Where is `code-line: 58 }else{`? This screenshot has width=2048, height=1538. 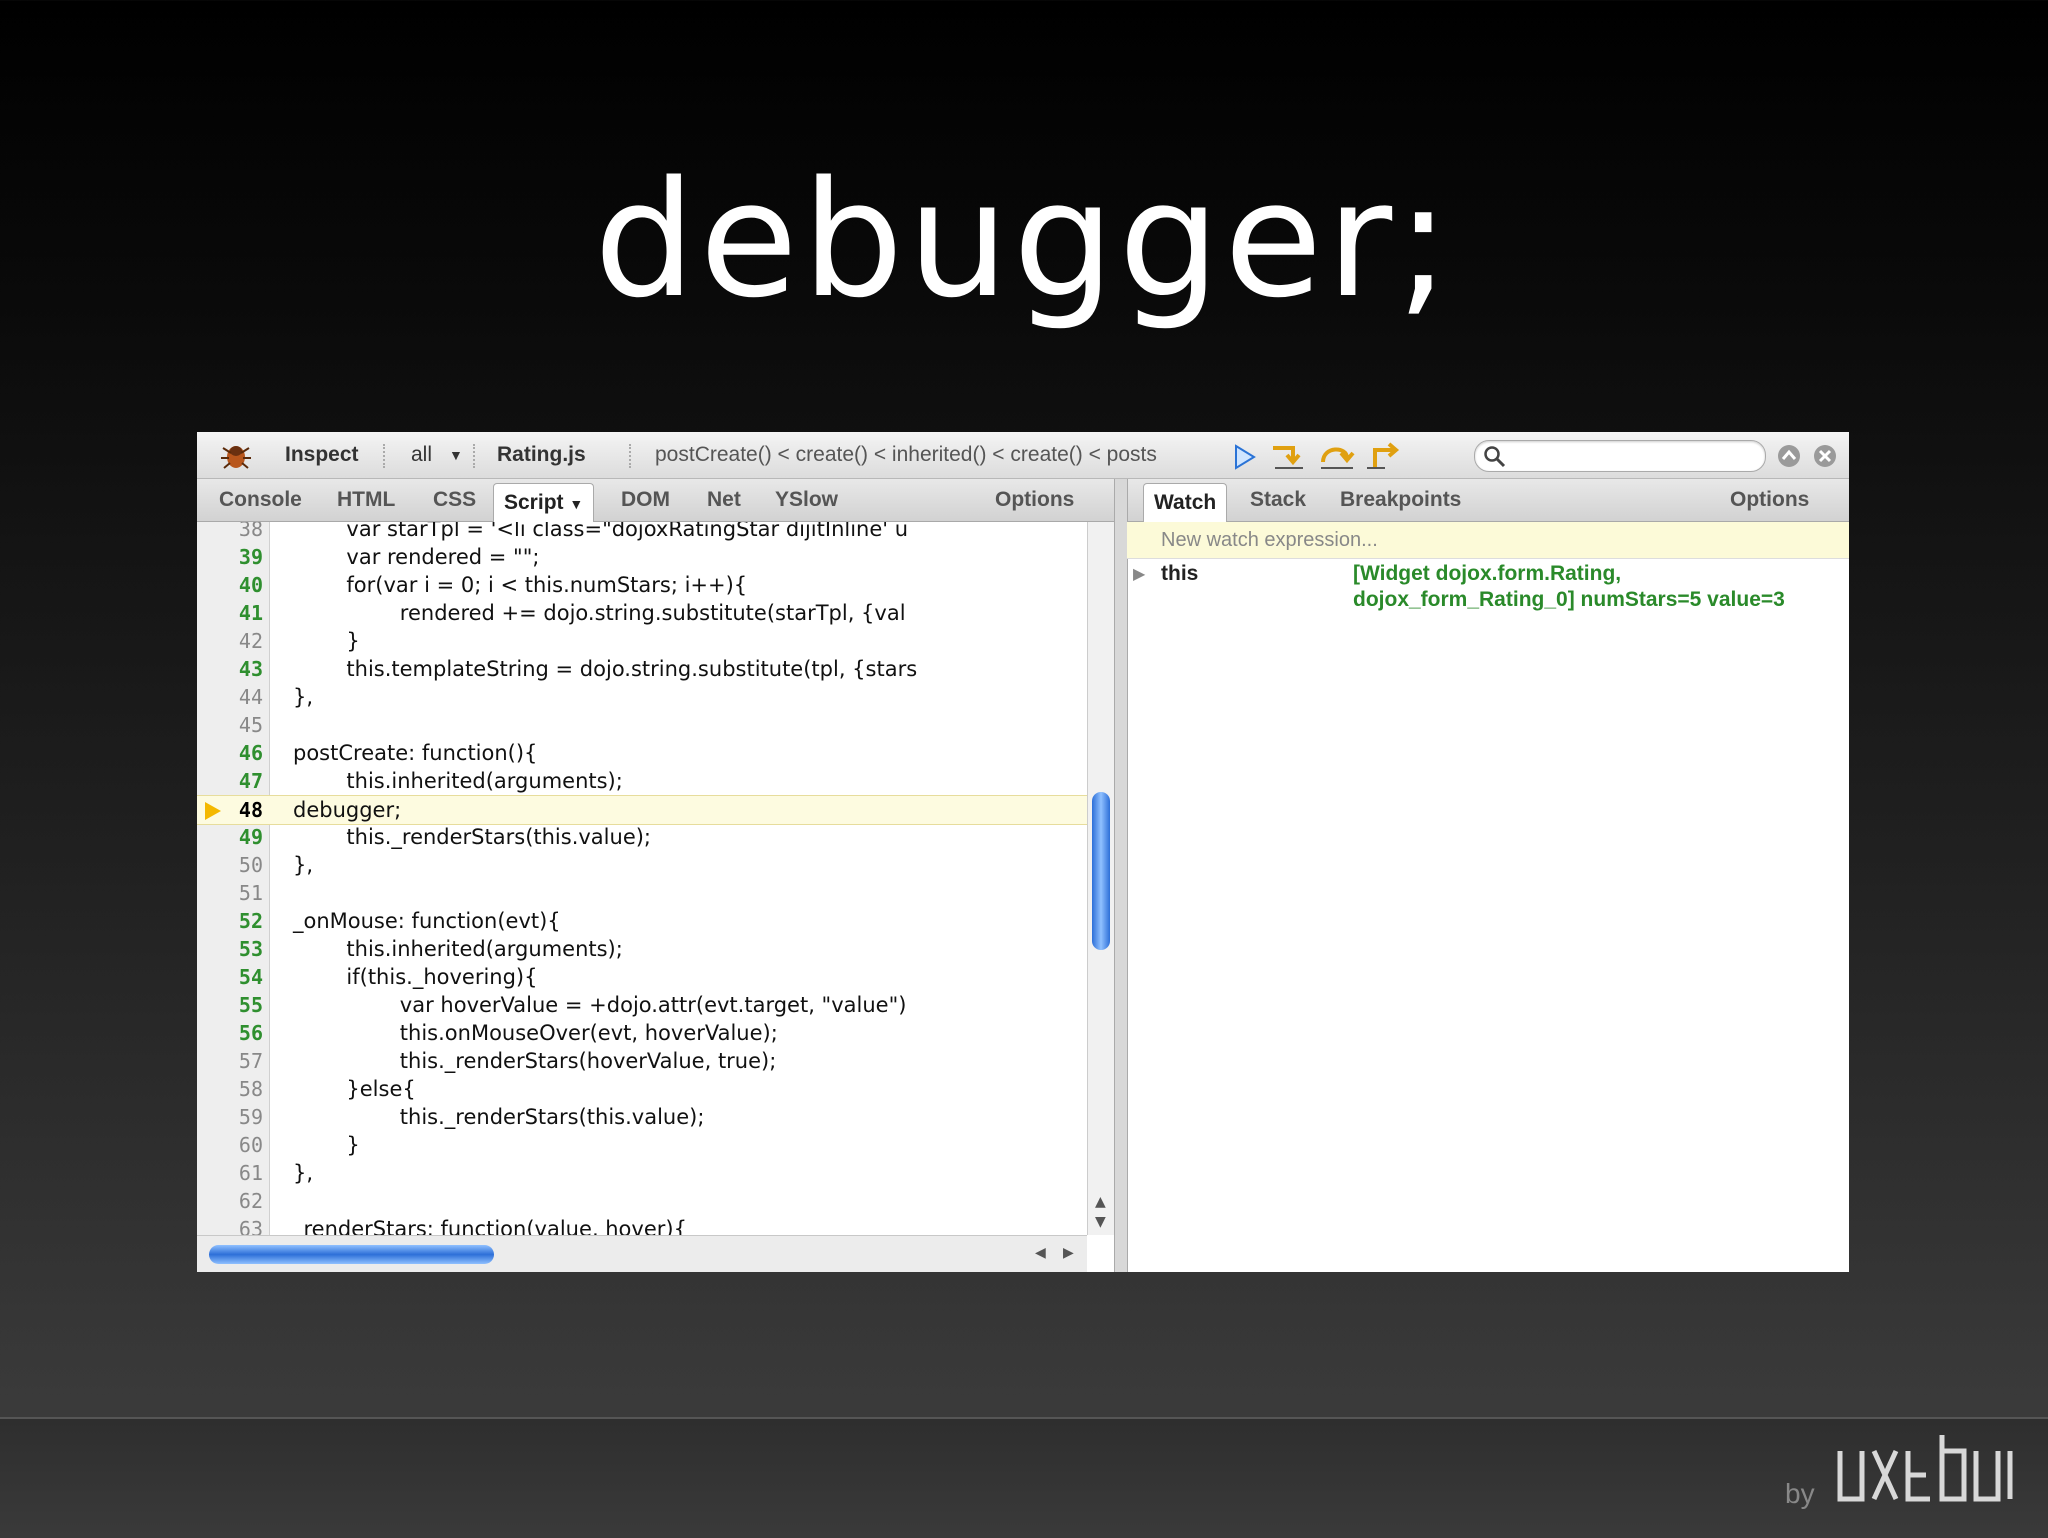 code-line: 58 }else{ is located at coordinates (642, 1089).